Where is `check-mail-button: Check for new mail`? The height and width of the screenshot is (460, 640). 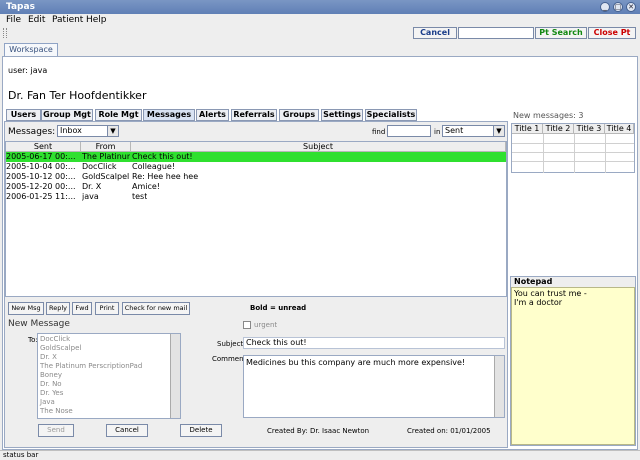
check-mail-button: Check for new mail is located at coordinates (156, 308).